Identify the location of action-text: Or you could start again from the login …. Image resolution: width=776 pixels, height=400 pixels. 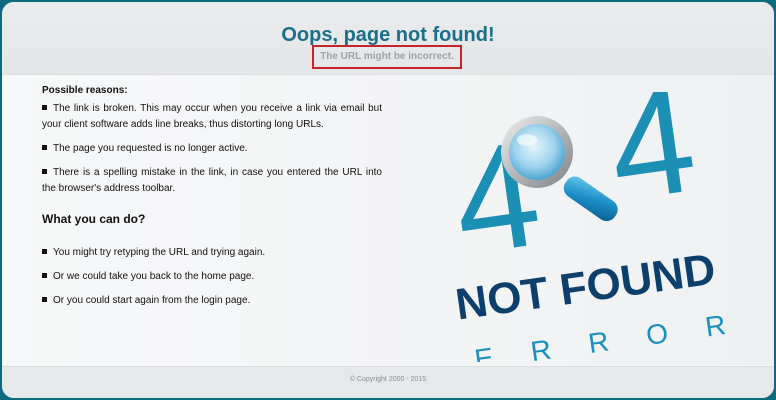
(152, 300).